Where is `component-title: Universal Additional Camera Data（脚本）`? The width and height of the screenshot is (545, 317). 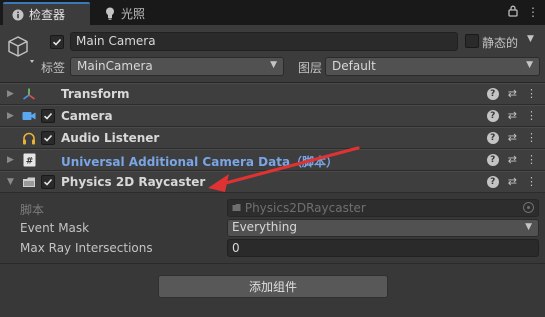 component-title: Universal Additional Camera Data（脚本） is located at coordinates (200, 162).